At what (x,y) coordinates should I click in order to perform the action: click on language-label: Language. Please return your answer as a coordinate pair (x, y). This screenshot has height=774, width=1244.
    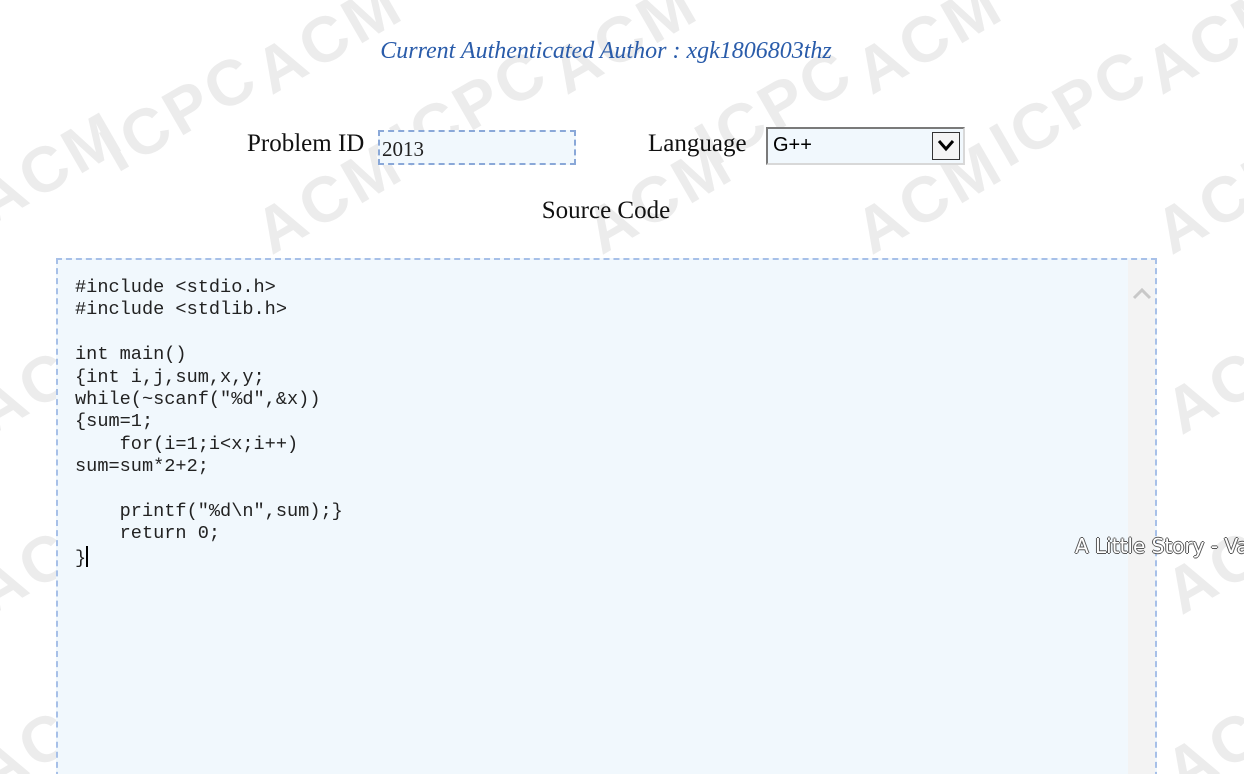
    Looking at the image, I should click on (697, 143).